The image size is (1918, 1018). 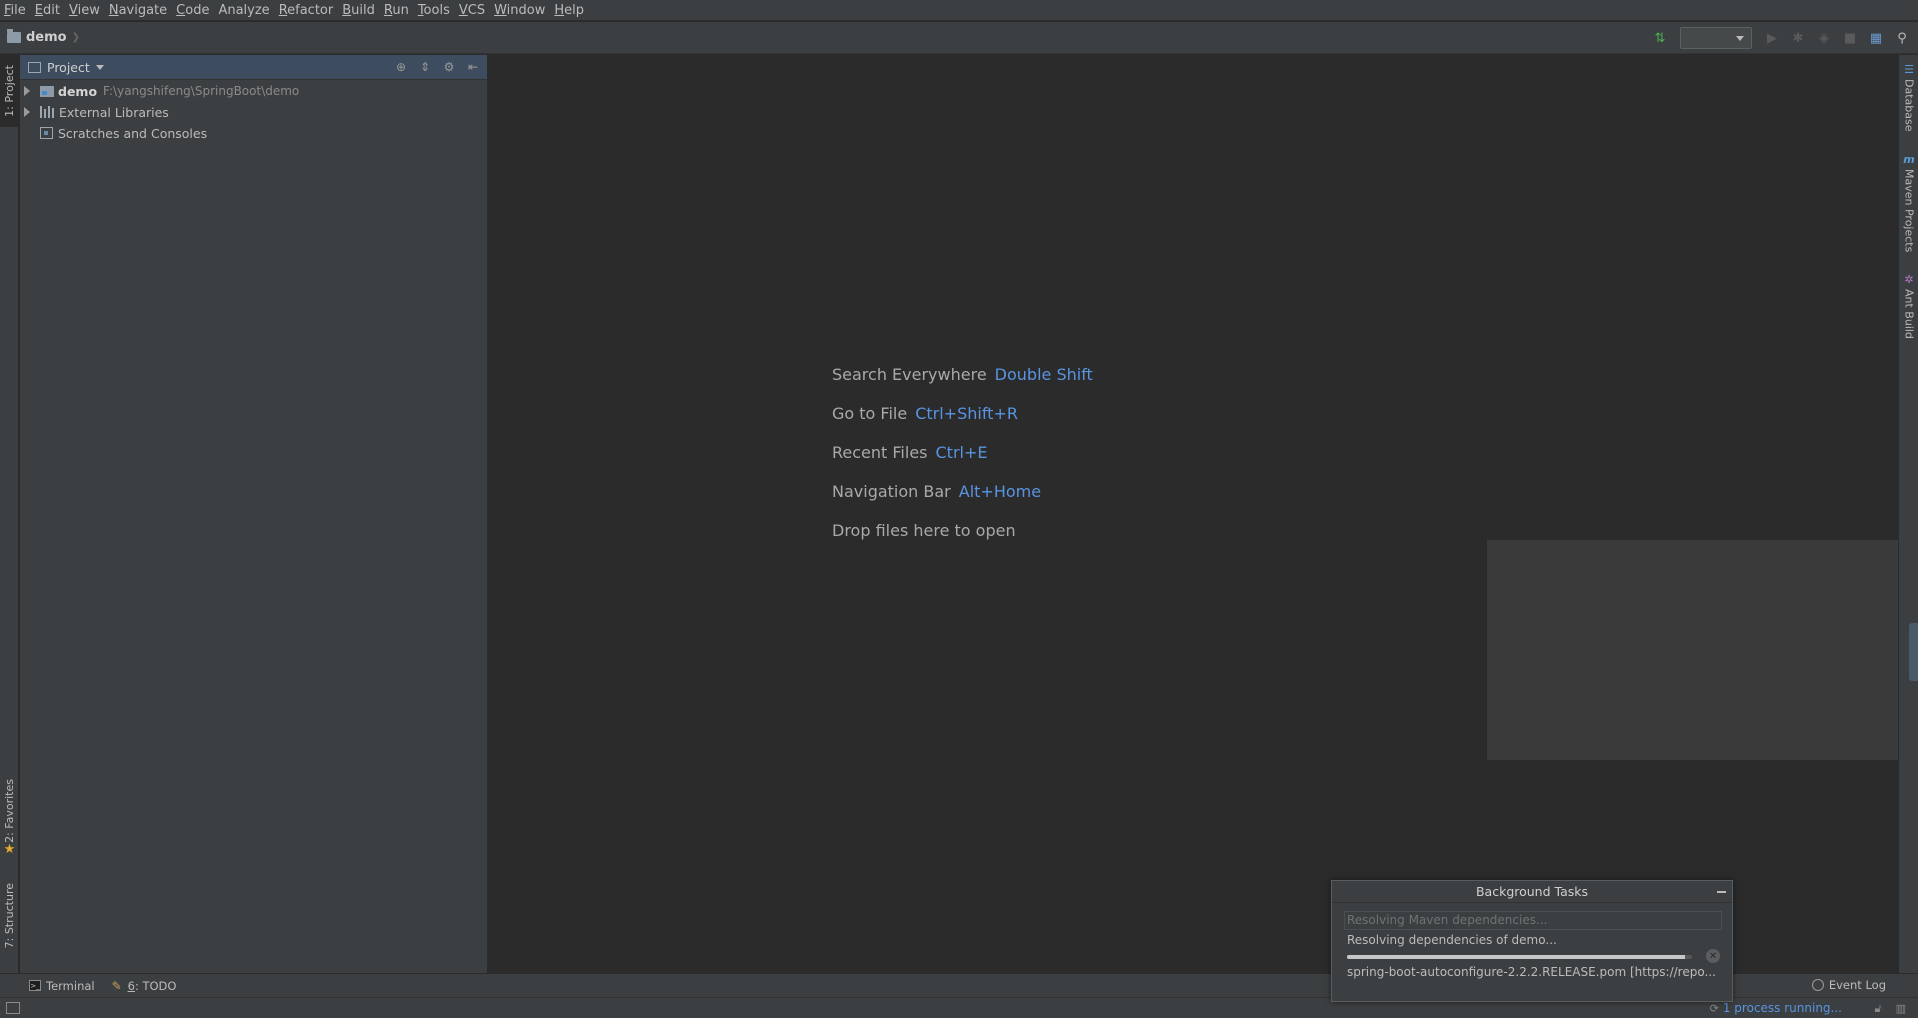 What do you see at coordinates (34, 67) in the screenshot?
I see `project-view-icon` at bounding box center [34, 67].